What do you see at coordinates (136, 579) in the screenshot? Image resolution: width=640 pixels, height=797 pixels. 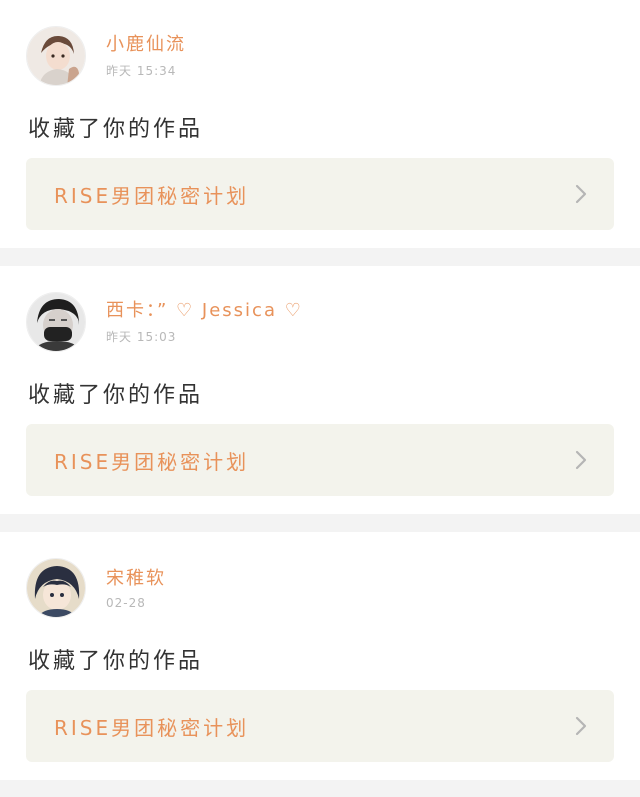 I see `username: 宋稚软` at bounding box center [136, 579].